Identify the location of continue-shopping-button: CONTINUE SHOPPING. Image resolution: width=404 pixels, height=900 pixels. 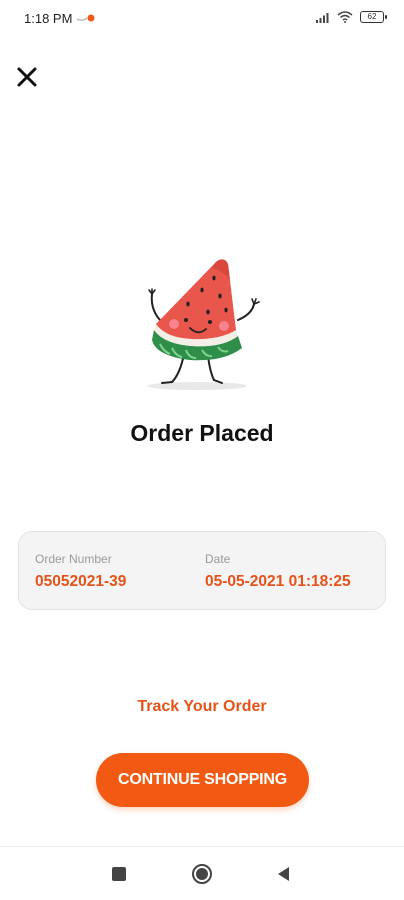
(202, 780).